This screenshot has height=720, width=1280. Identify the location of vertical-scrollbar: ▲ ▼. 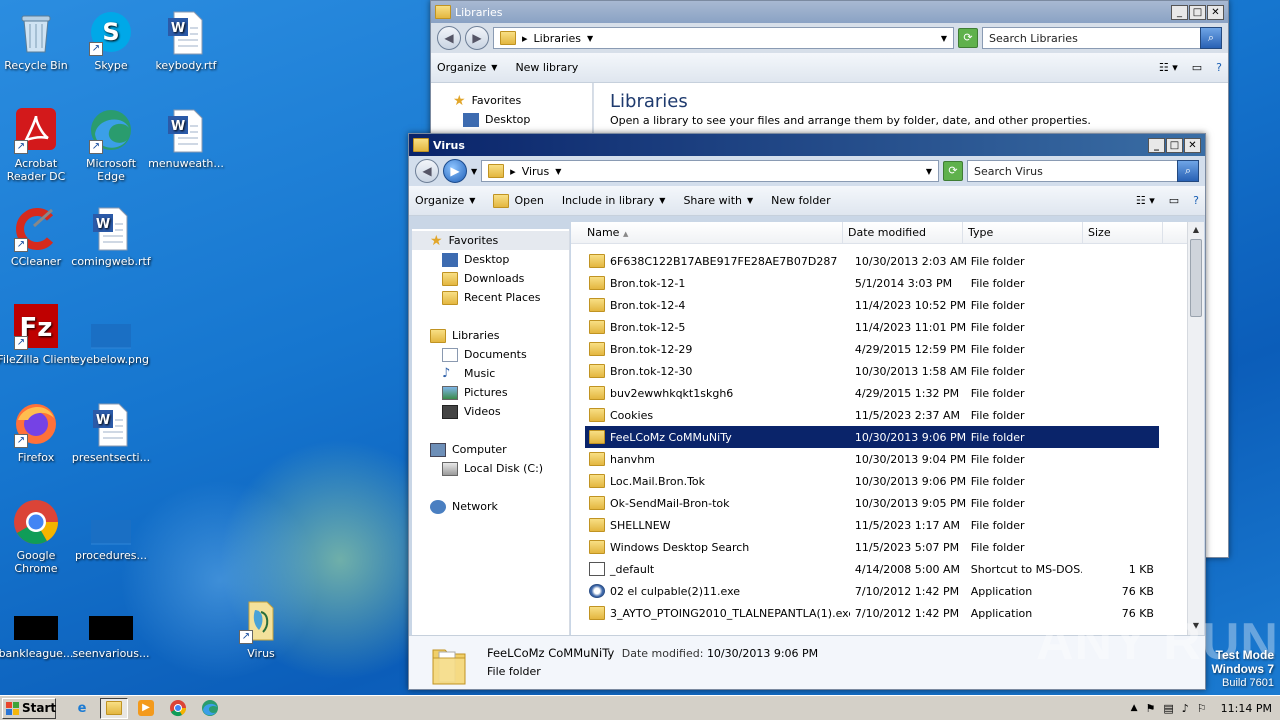
(1195, 428).